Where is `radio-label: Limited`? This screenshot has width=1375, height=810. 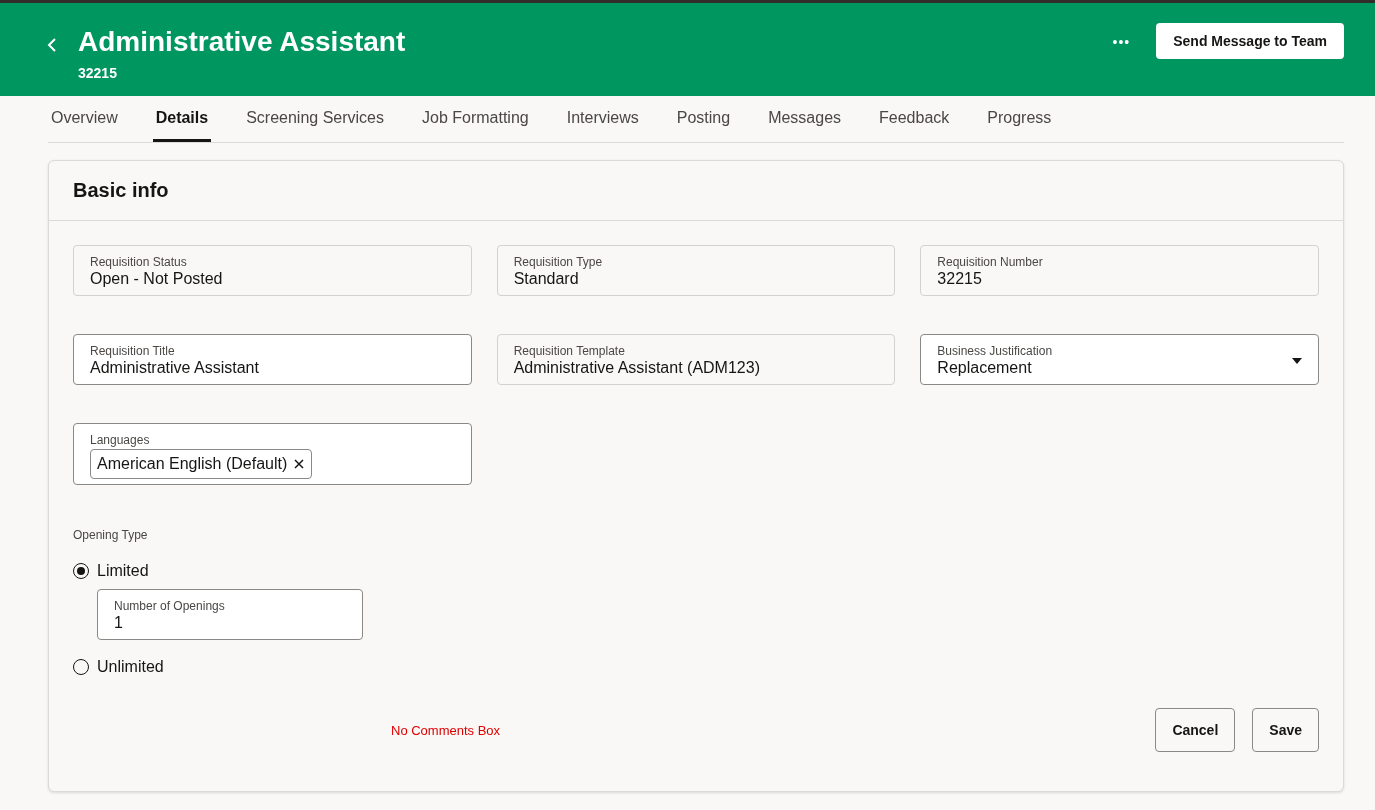 radio-label: Limited is located at coordinates (123, 571).